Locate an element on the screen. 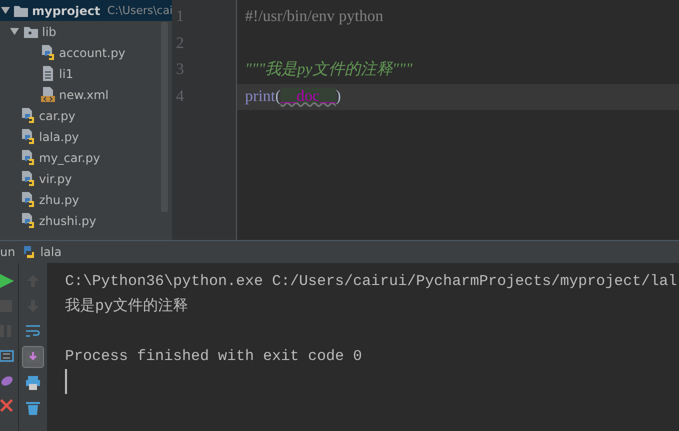 Image resolution: width=679 pixels, height=431 pixels. code-line: #!/usr/bin/env python is located at coordinates (314, 17).